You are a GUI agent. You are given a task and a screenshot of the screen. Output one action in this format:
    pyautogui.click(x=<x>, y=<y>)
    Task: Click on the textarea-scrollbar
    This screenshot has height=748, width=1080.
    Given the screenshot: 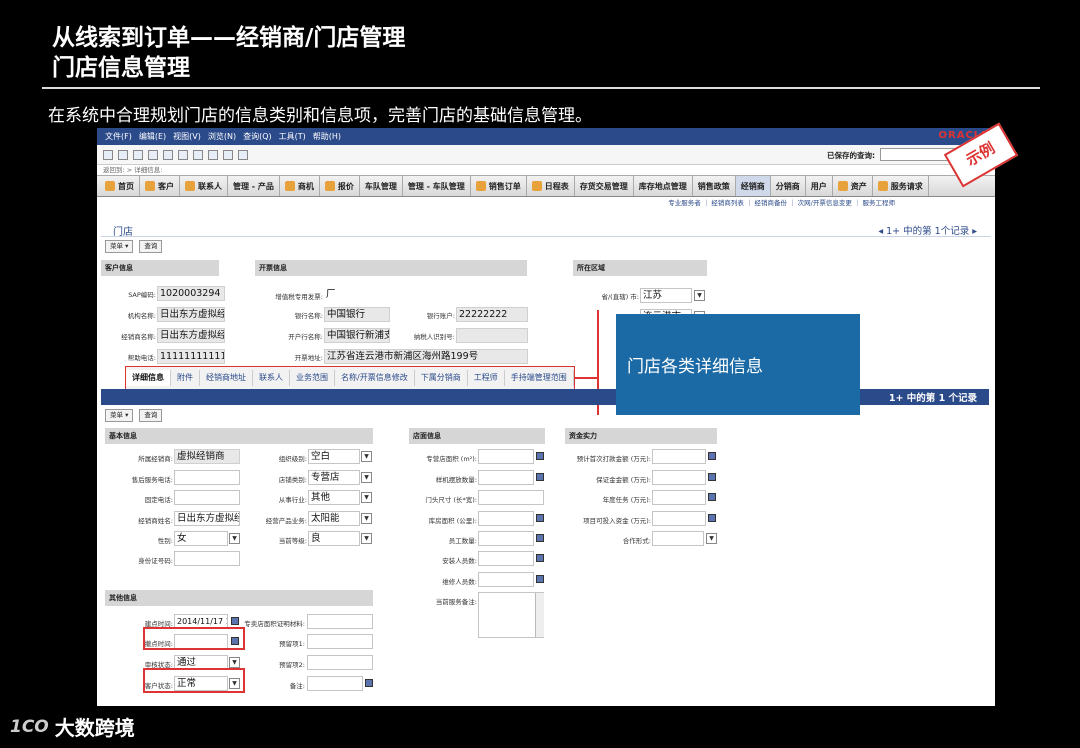 What is the action you would take?
    pyautogui.click(x=539, y=615)
    